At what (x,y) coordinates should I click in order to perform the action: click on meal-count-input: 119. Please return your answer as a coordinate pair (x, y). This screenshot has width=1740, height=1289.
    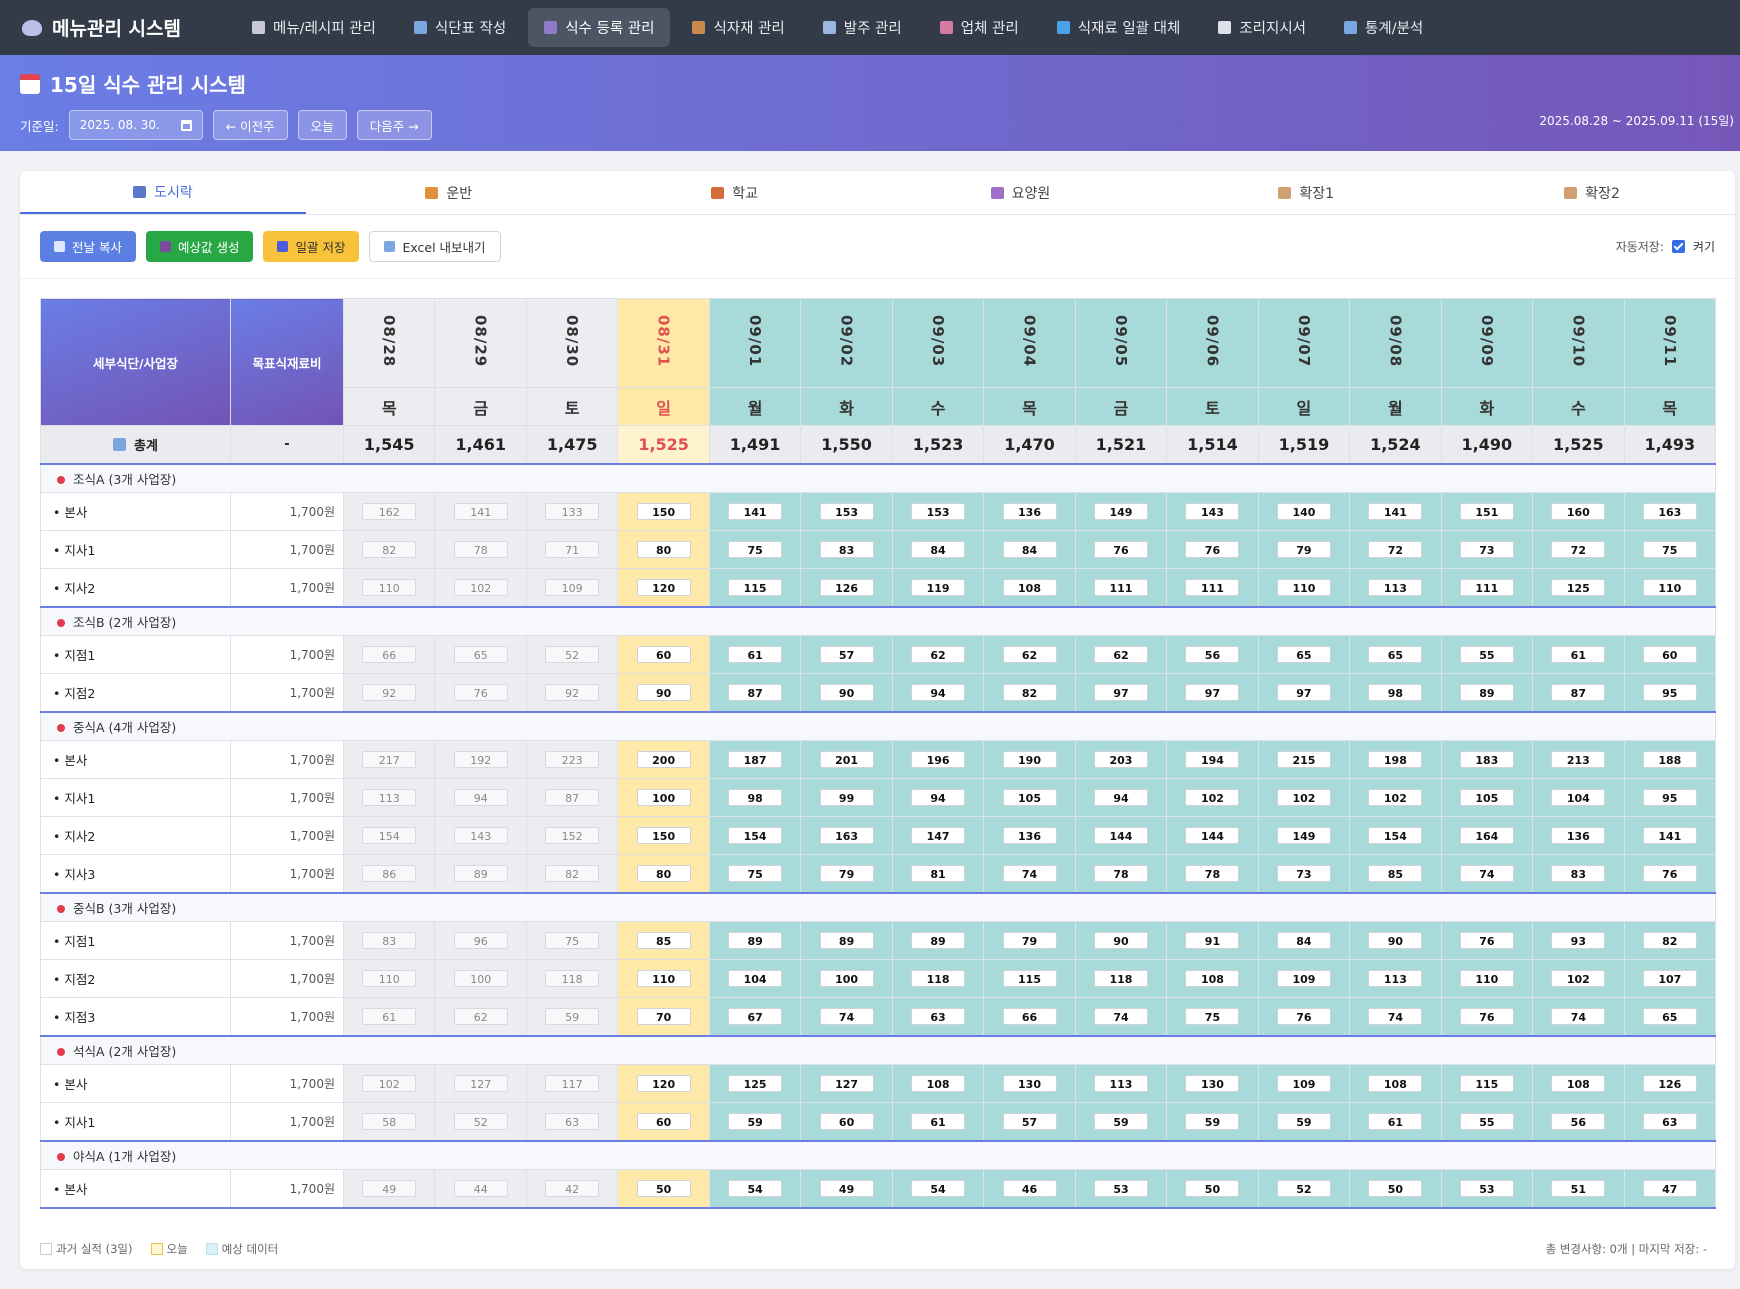
    Looking at the image, I should click on (938, 587).